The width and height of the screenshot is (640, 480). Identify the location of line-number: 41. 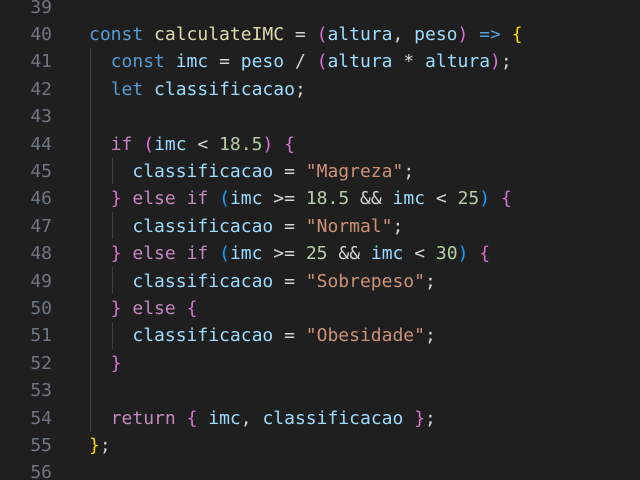
(41, 62).